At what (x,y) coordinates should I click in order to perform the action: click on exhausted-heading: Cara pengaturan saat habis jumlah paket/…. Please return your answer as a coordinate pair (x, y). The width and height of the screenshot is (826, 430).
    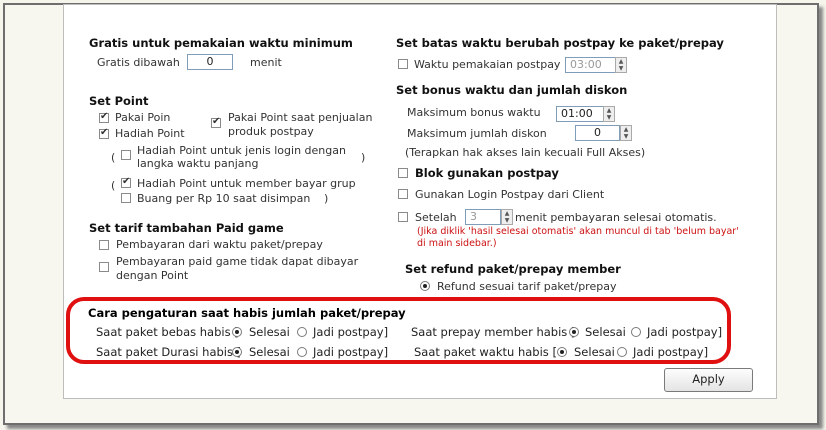
    Looking at the image, I should click on (247, 313).